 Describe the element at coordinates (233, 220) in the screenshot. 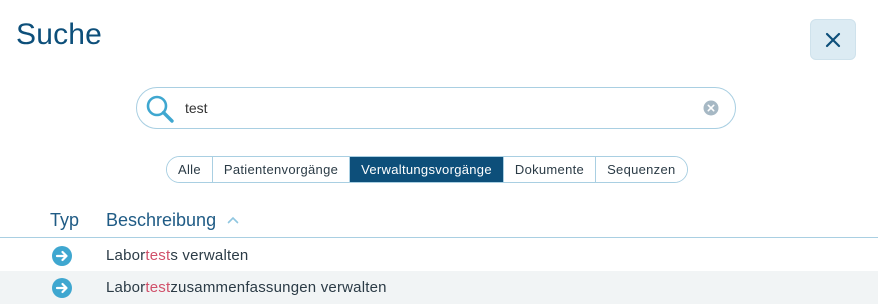

I see `sort-ascending-icon` at that location.